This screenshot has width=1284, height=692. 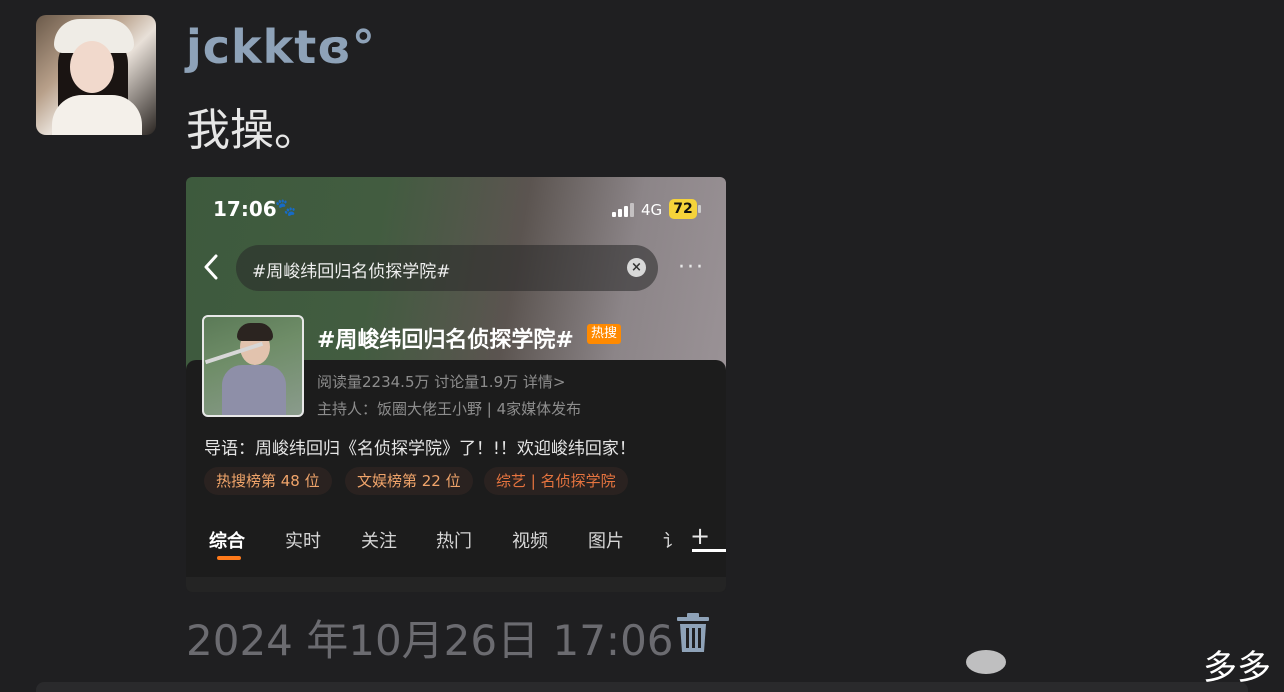 I want to click on tab-partial: 讠, so click(x=672, y=540).